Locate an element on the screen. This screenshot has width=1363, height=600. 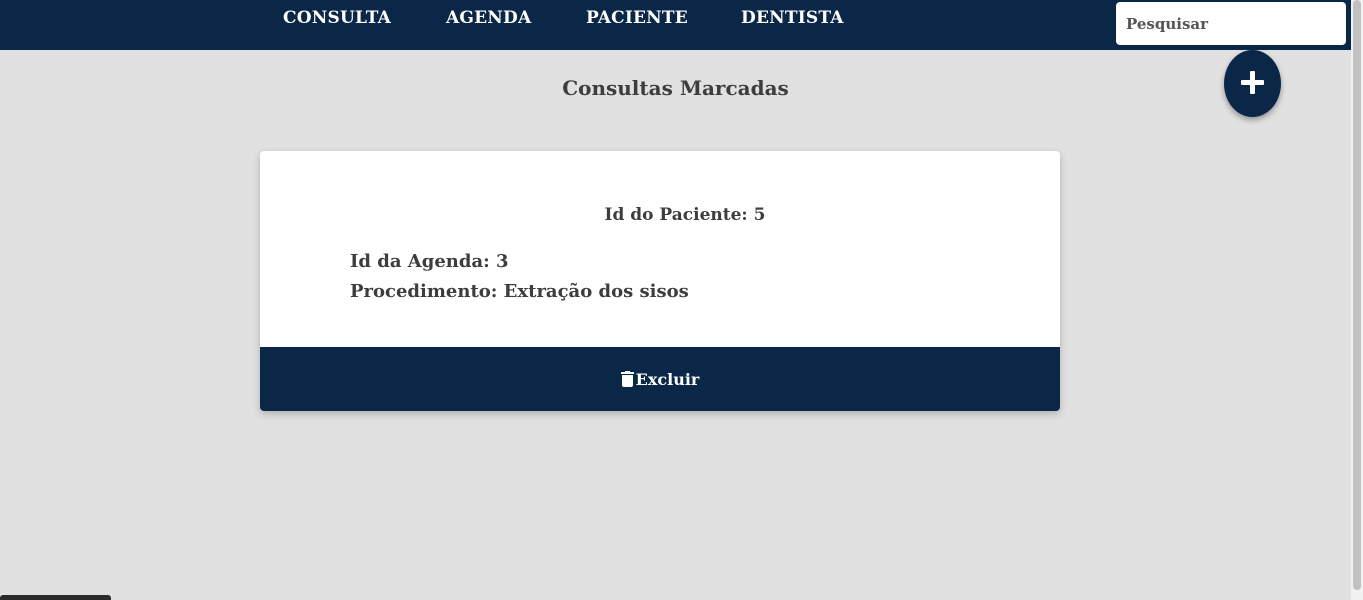
procedure-text: Procedimento: Extração dos sisos is located at coordinates (519, 291).